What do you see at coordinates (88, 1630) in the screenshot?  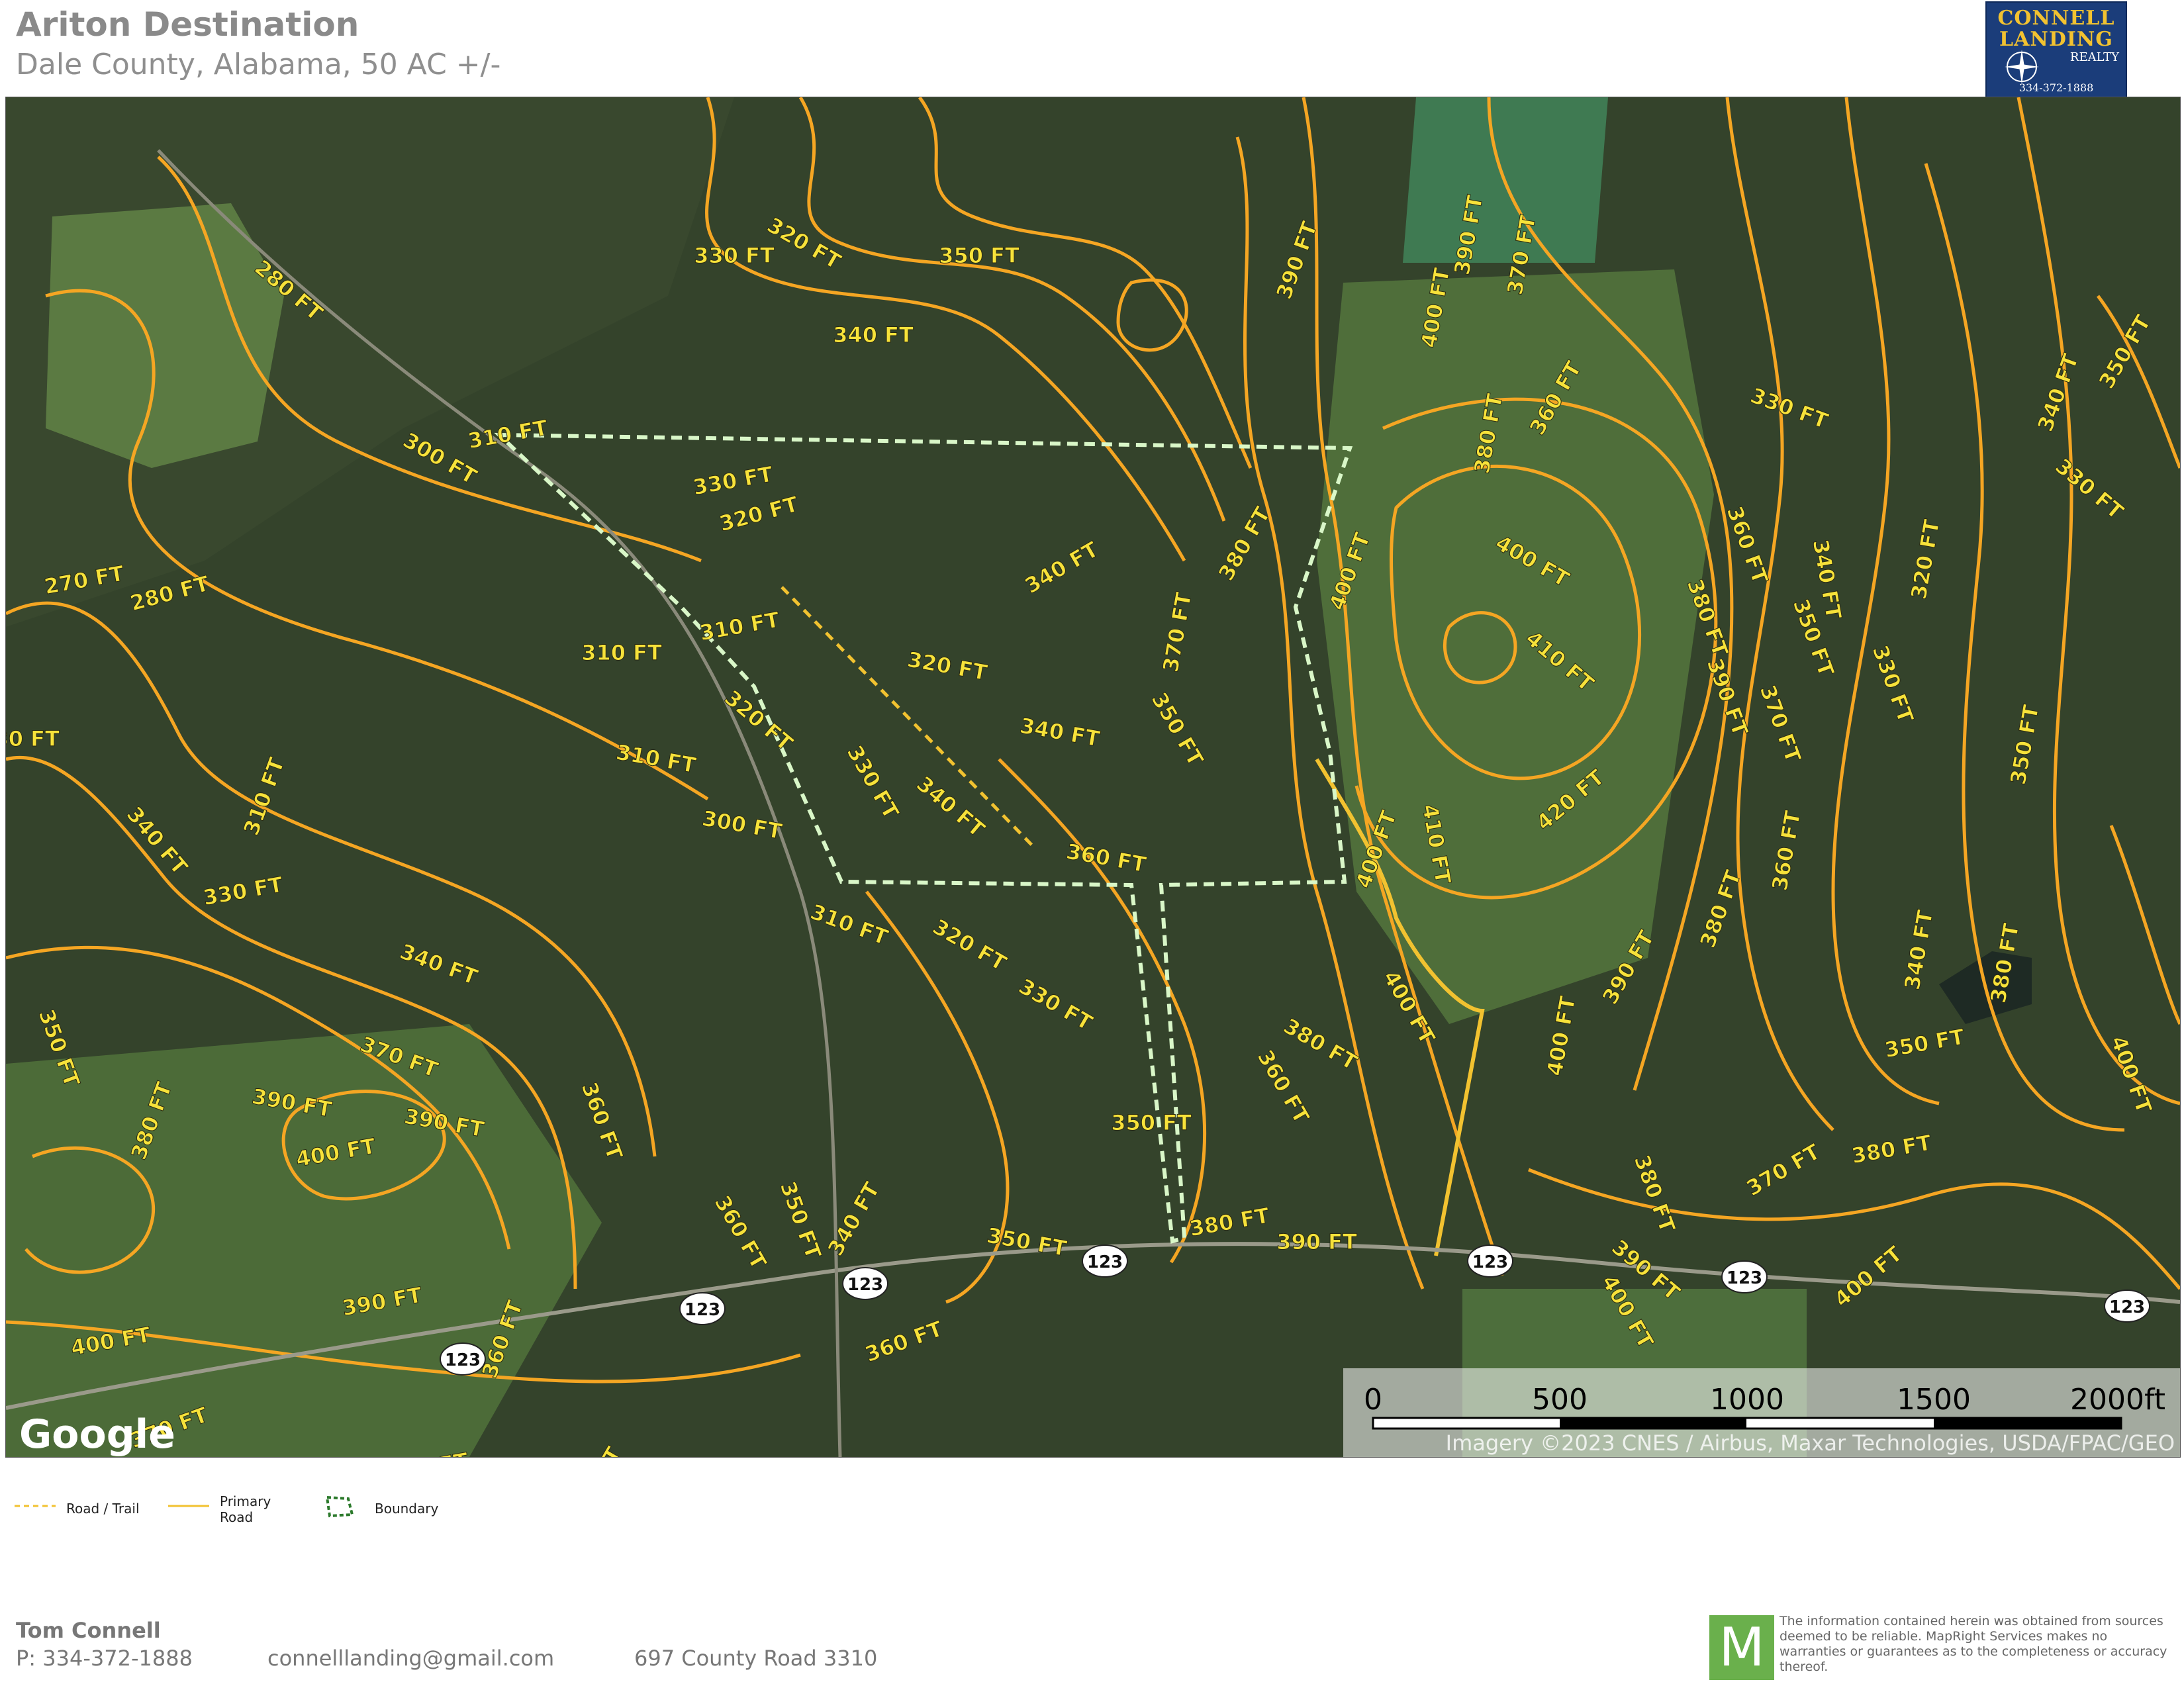 I see `agent-name: Tom Connell` at bounding box center [88, 1630].